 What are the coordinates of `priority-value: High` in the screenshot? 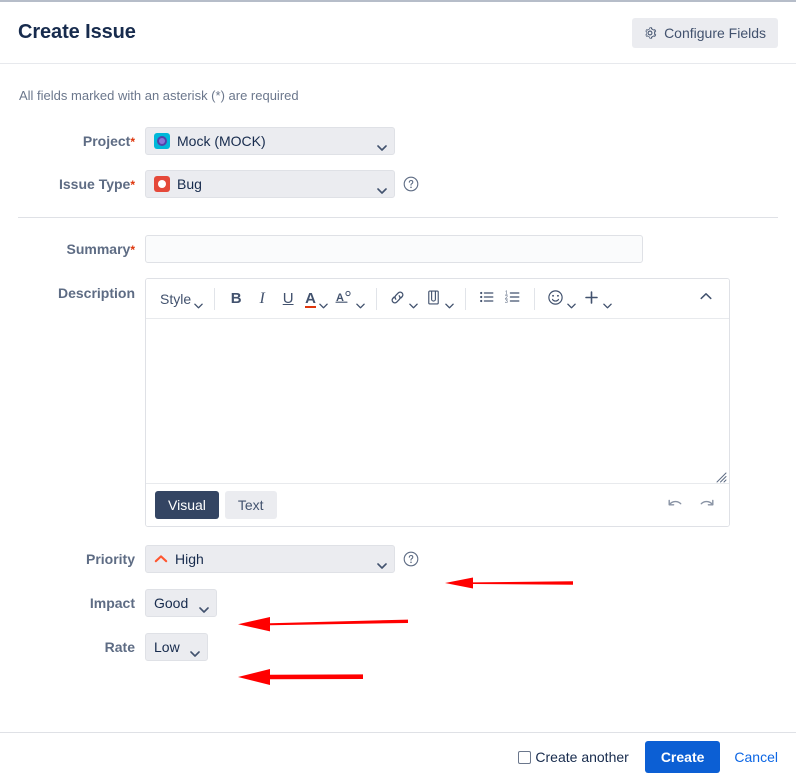 It's located at (189, 559).